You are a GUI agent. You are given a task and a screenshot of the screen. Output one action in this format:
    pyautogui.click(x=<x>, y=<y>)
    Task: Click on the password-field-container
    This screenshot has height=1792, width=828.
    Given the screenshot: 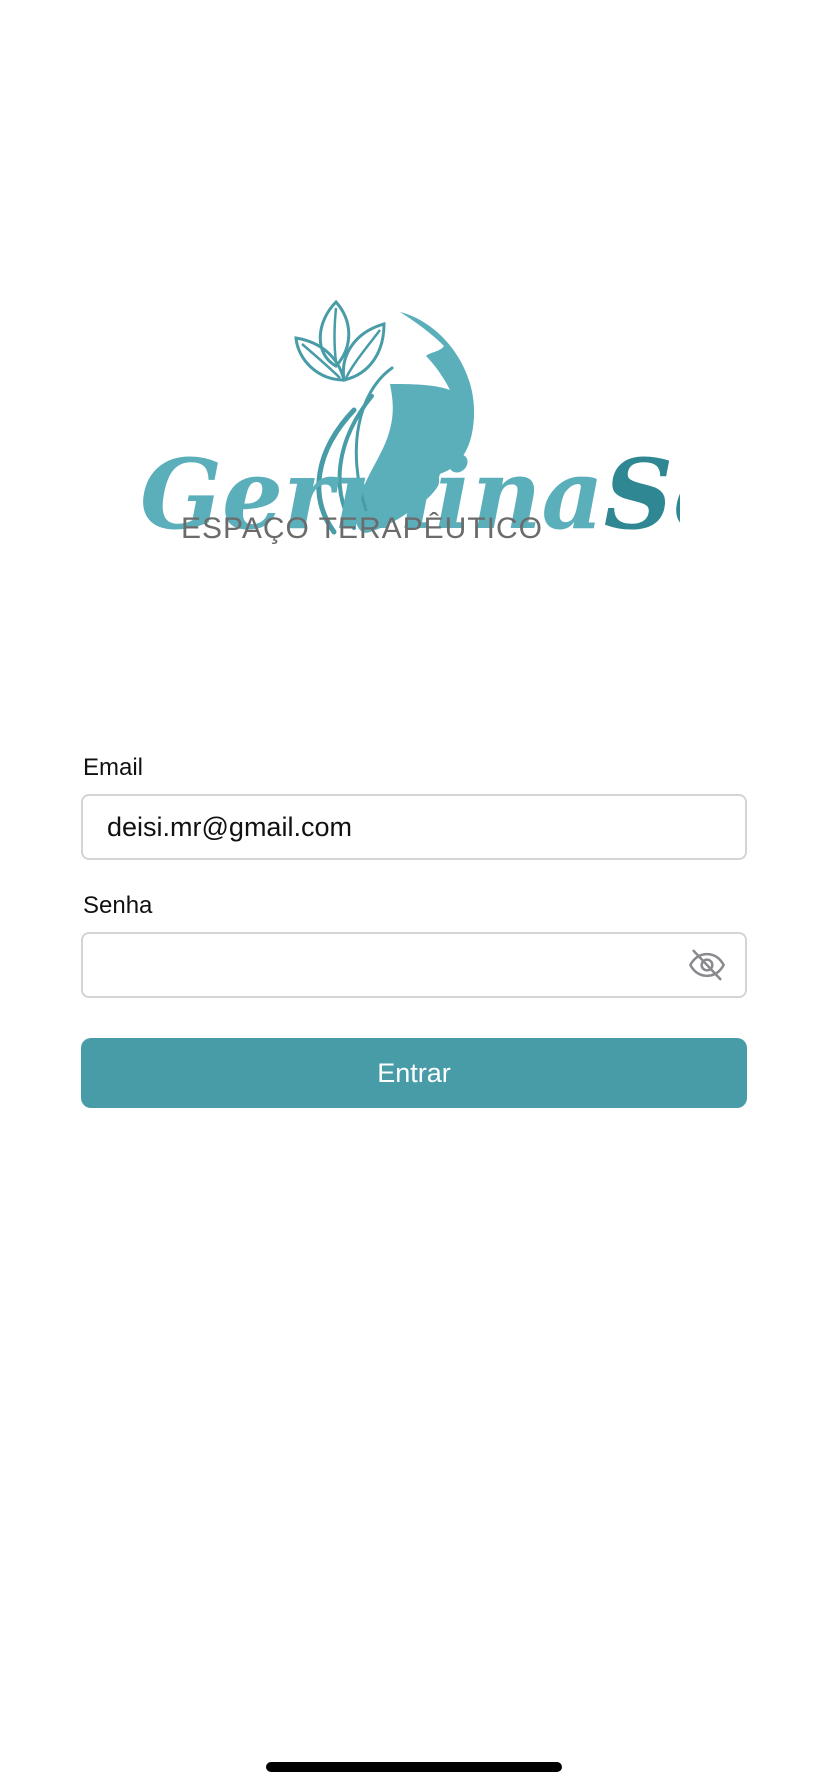 What is the action you would take?
    pyautogui.click(x=414, y=965)
    